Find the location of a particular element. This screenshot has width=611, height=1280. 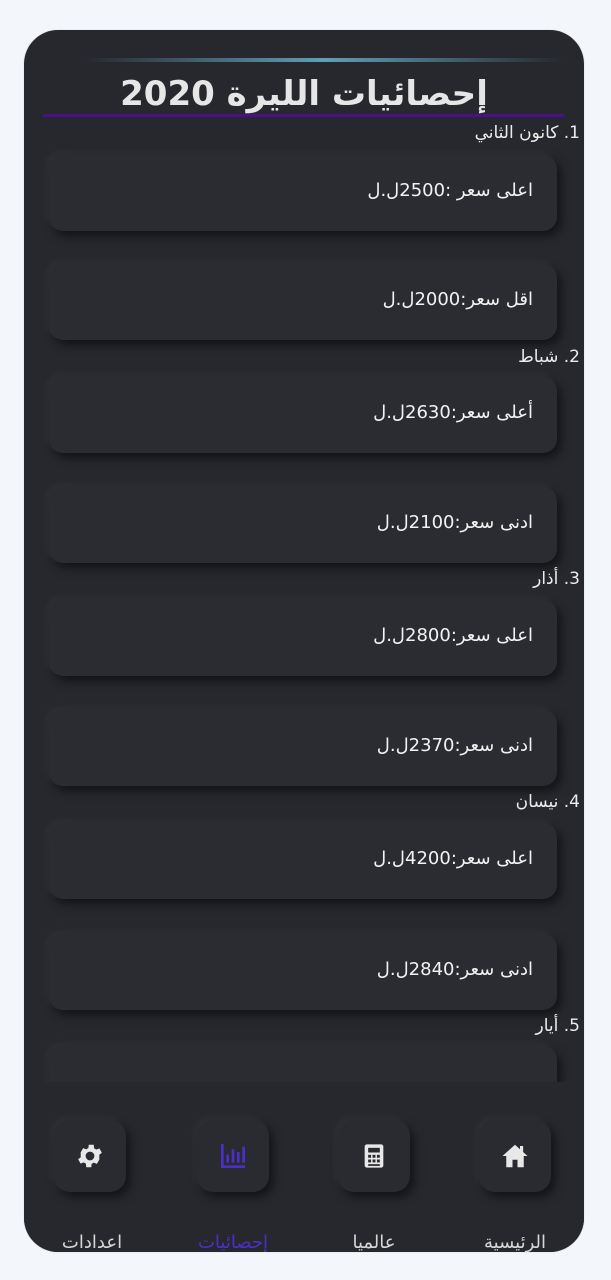

statistics-button is located at coordinates (233, 1156).